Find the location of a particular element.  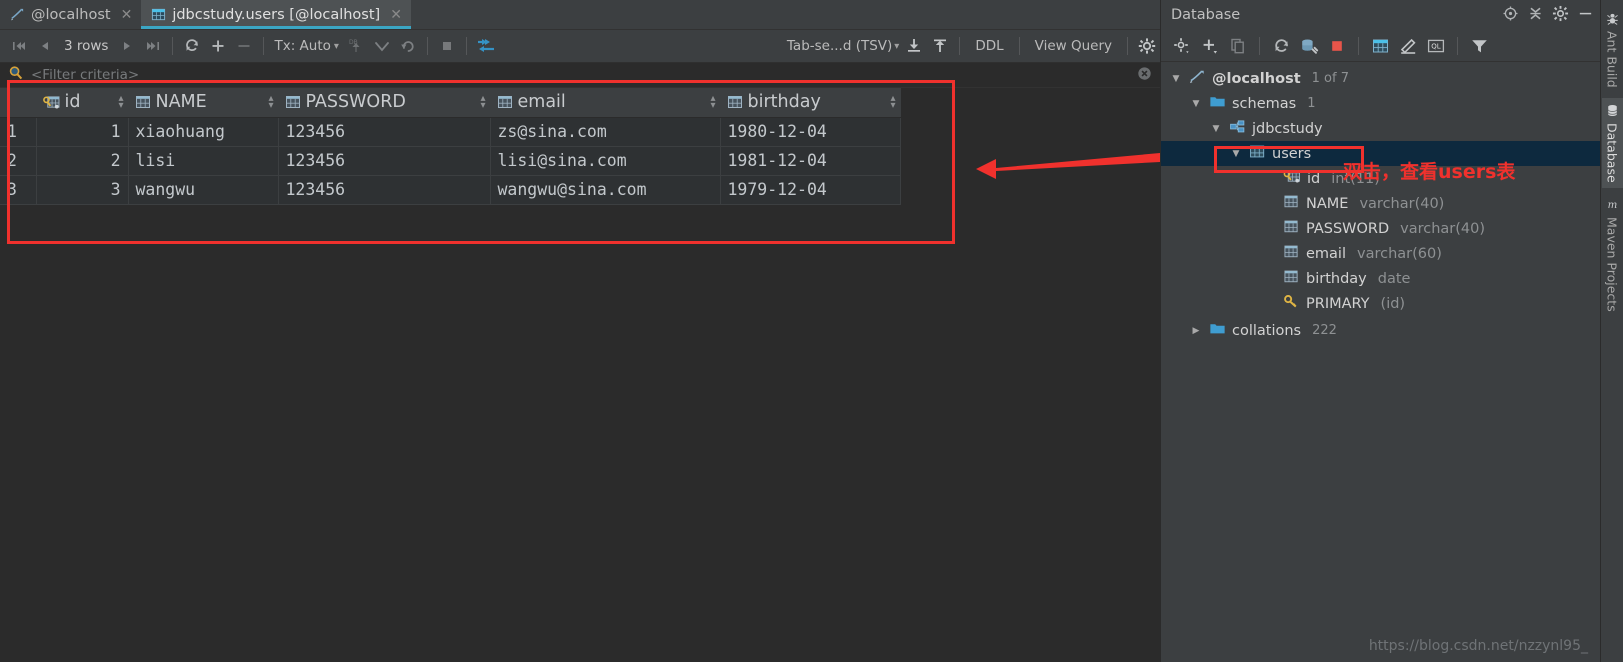

mysql-console-icon is located at coordinates (17, 14).